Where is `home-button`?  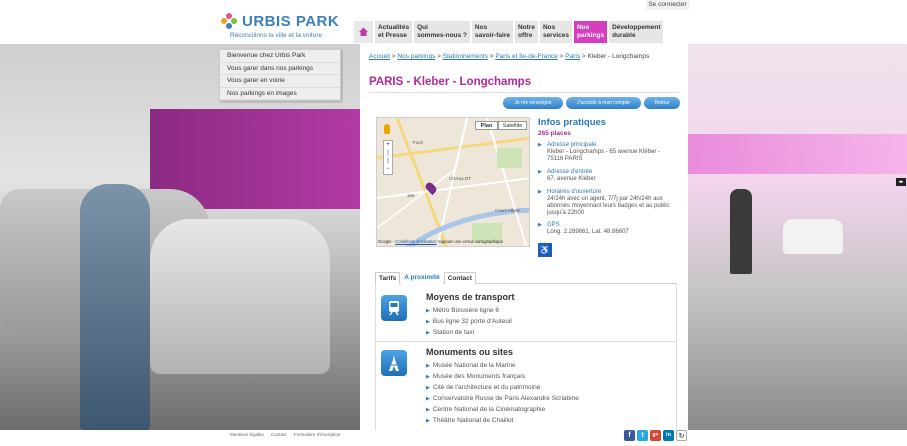 home-button is located at coordinates (363, 32).